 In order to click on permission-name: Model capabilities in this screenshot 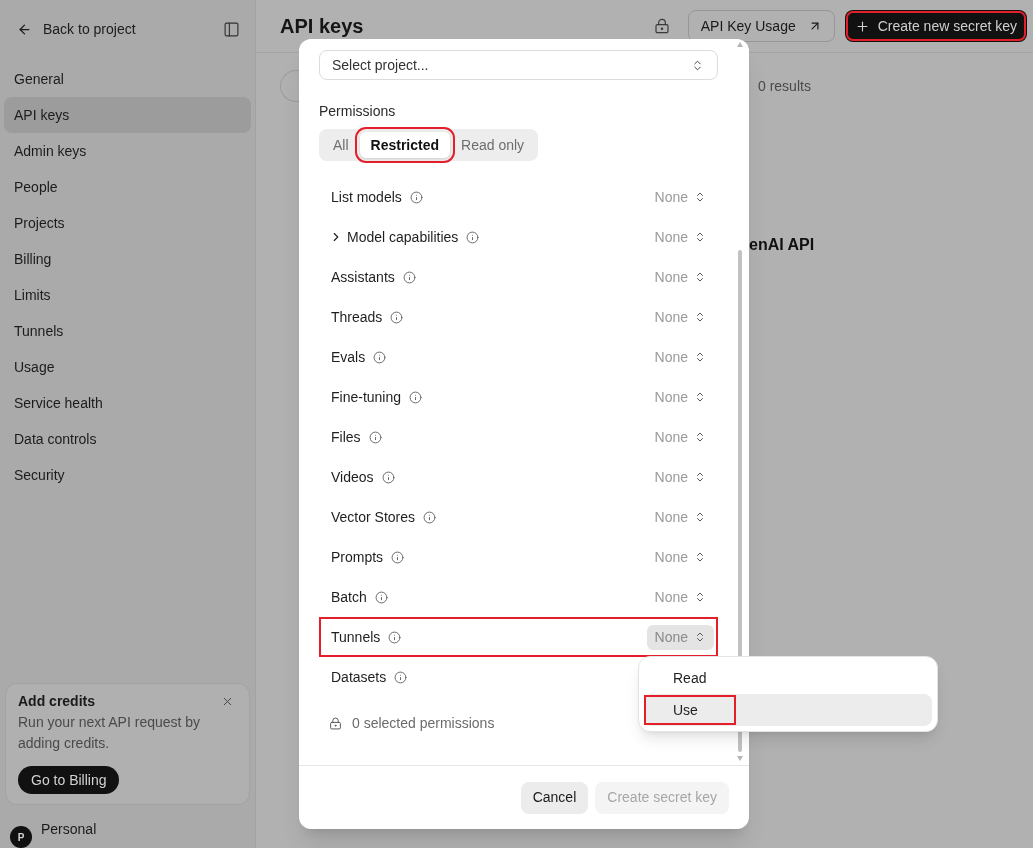, I will do `click(403, 237)`.